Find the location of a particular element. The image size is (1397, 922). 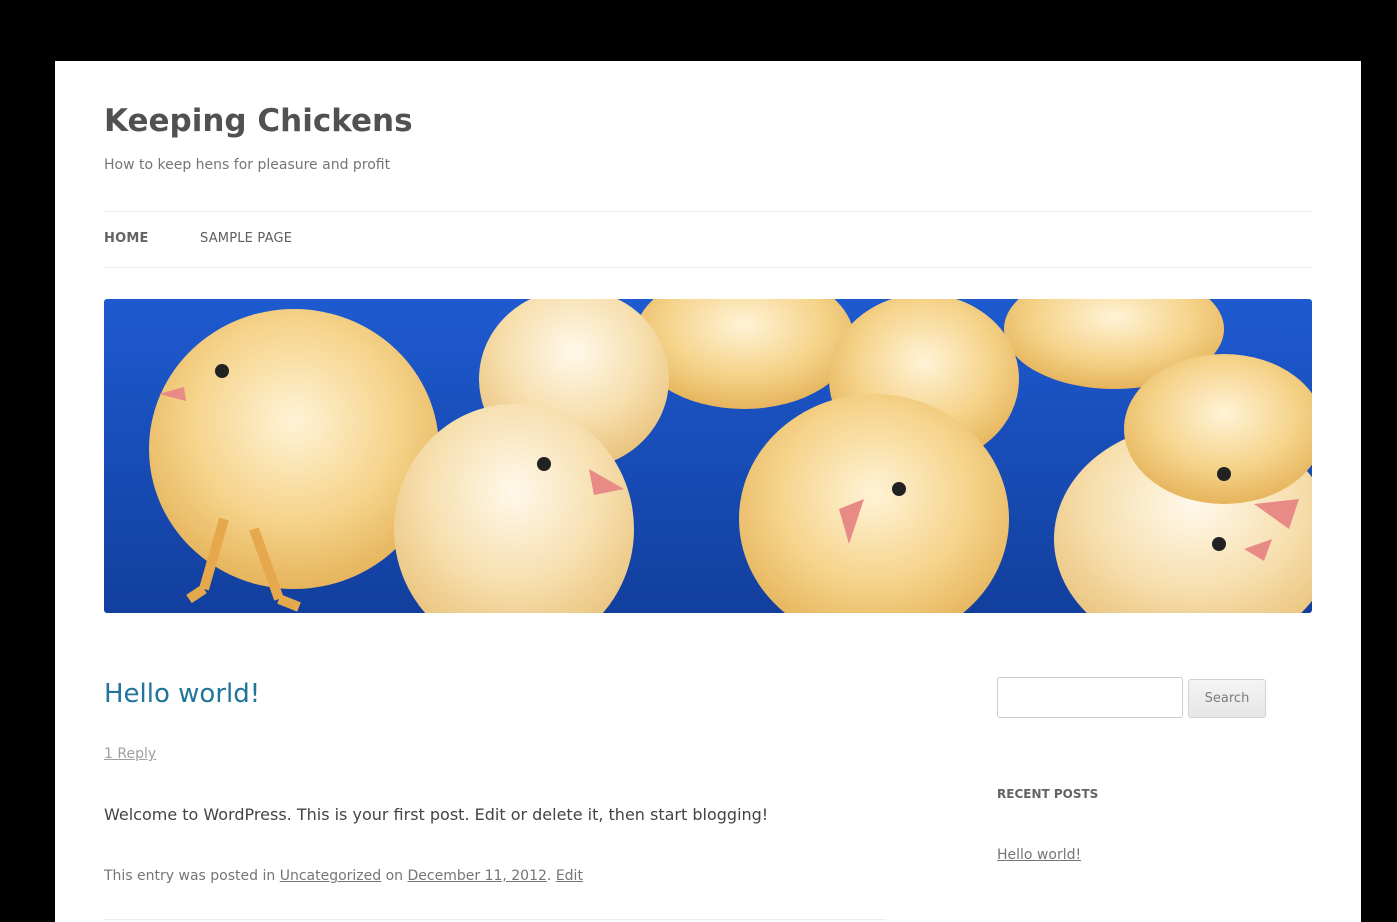

chick-left-eye is located at coordinates (222, 371).